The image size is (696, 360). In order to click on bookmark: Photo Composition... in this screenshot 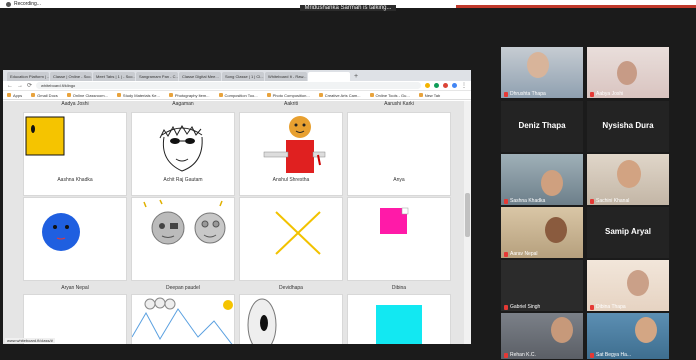, I will do `click(288, 95)`.